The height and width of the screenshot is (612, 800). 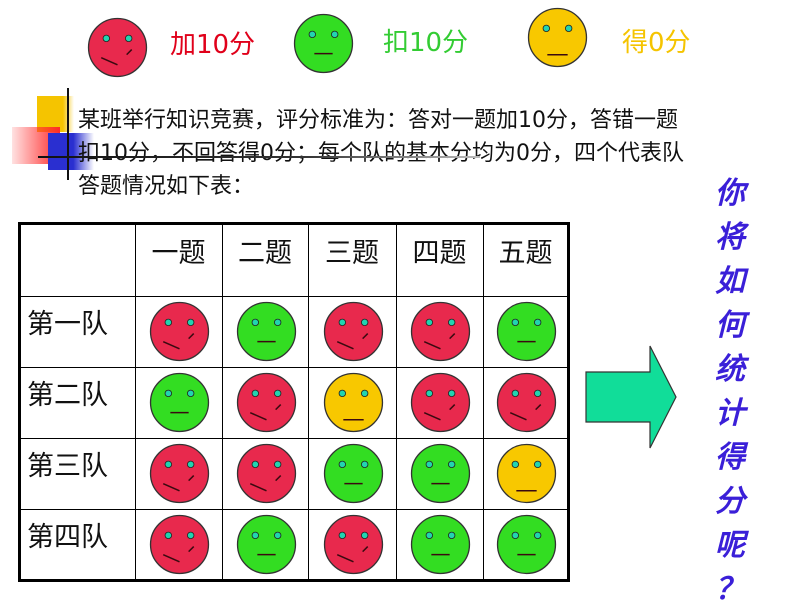 What do you see at coordinates (730, 193) in the screenshot?
I see `question-char: 你` at bounding box center [730, 193].